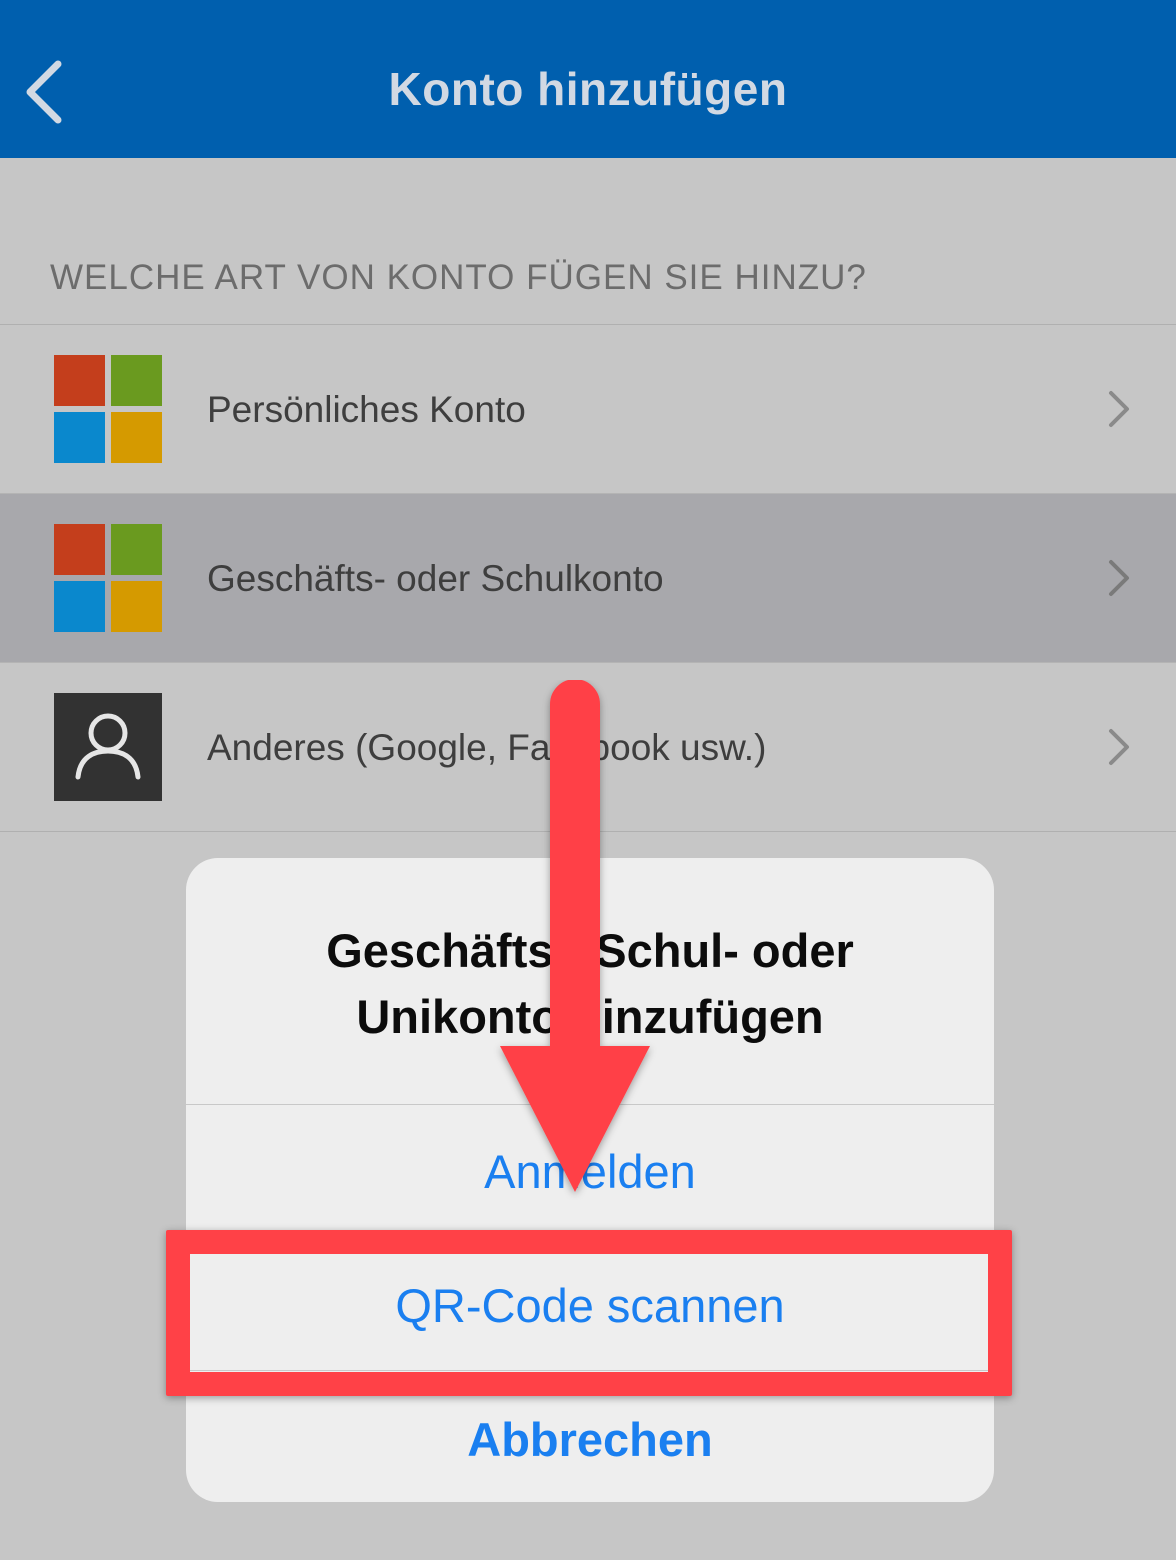 The width and height of the screenshot is (1176, 1560). I want to click on scan-qr-code-button: QR-Code scannen, so click(590, 1305).